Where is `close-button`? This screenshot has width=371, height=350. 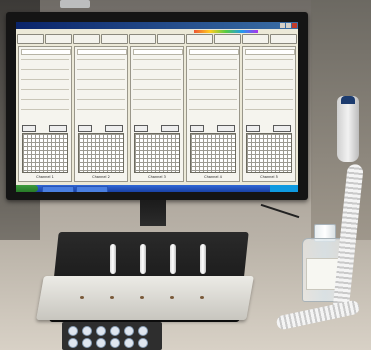 close-button is located at coordinates (294, 25).